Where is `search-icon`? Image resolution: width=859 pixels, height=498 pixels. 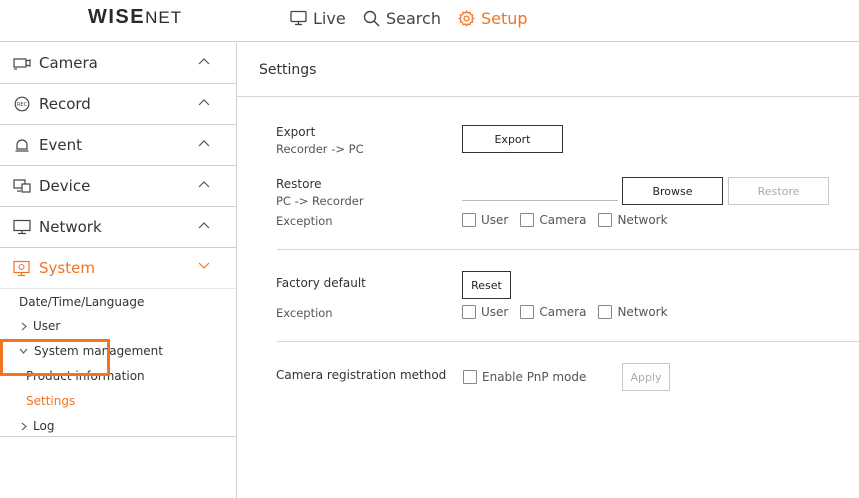
search-icon is located at coordinates (371, 18).